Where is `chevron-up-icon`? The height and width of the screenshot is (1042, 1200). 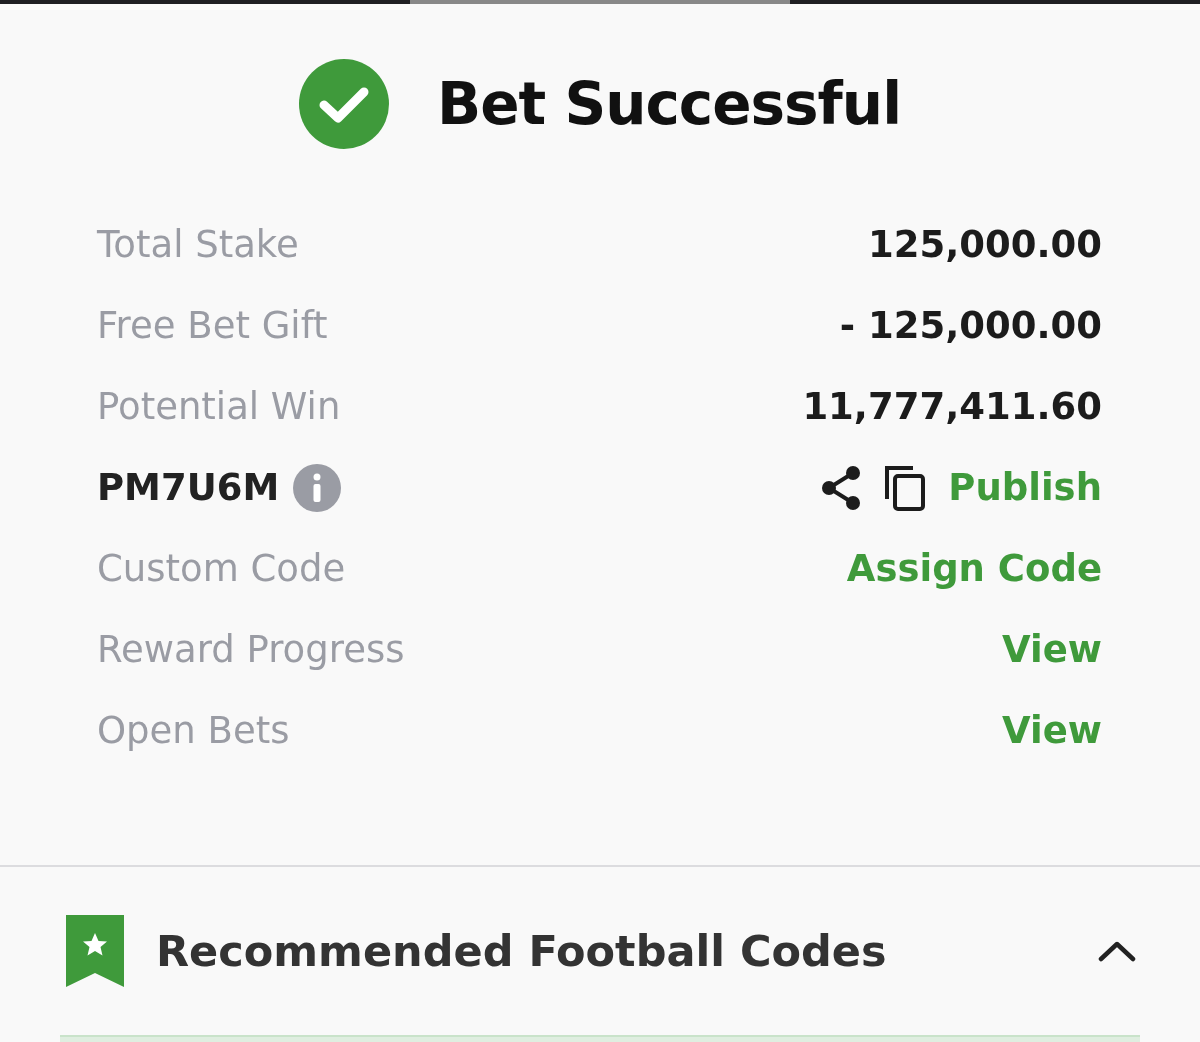 chevron-up-icon is located at coordinates (1117, 951).